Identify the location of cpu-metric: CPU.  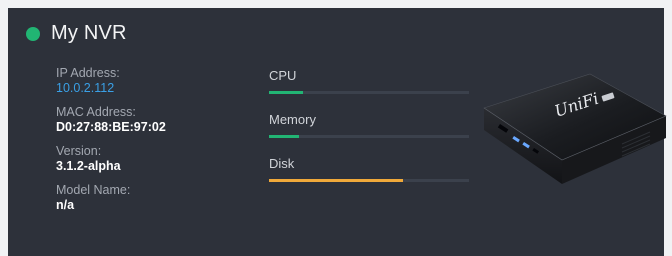
(369, 90).